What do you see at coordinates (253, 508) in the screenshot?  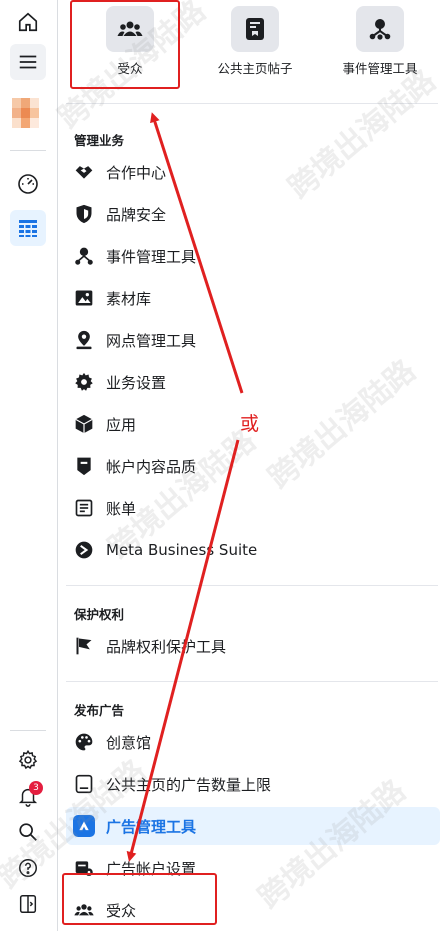 I see `menu-item-billing: 账单` at bounding box center [253, 508].